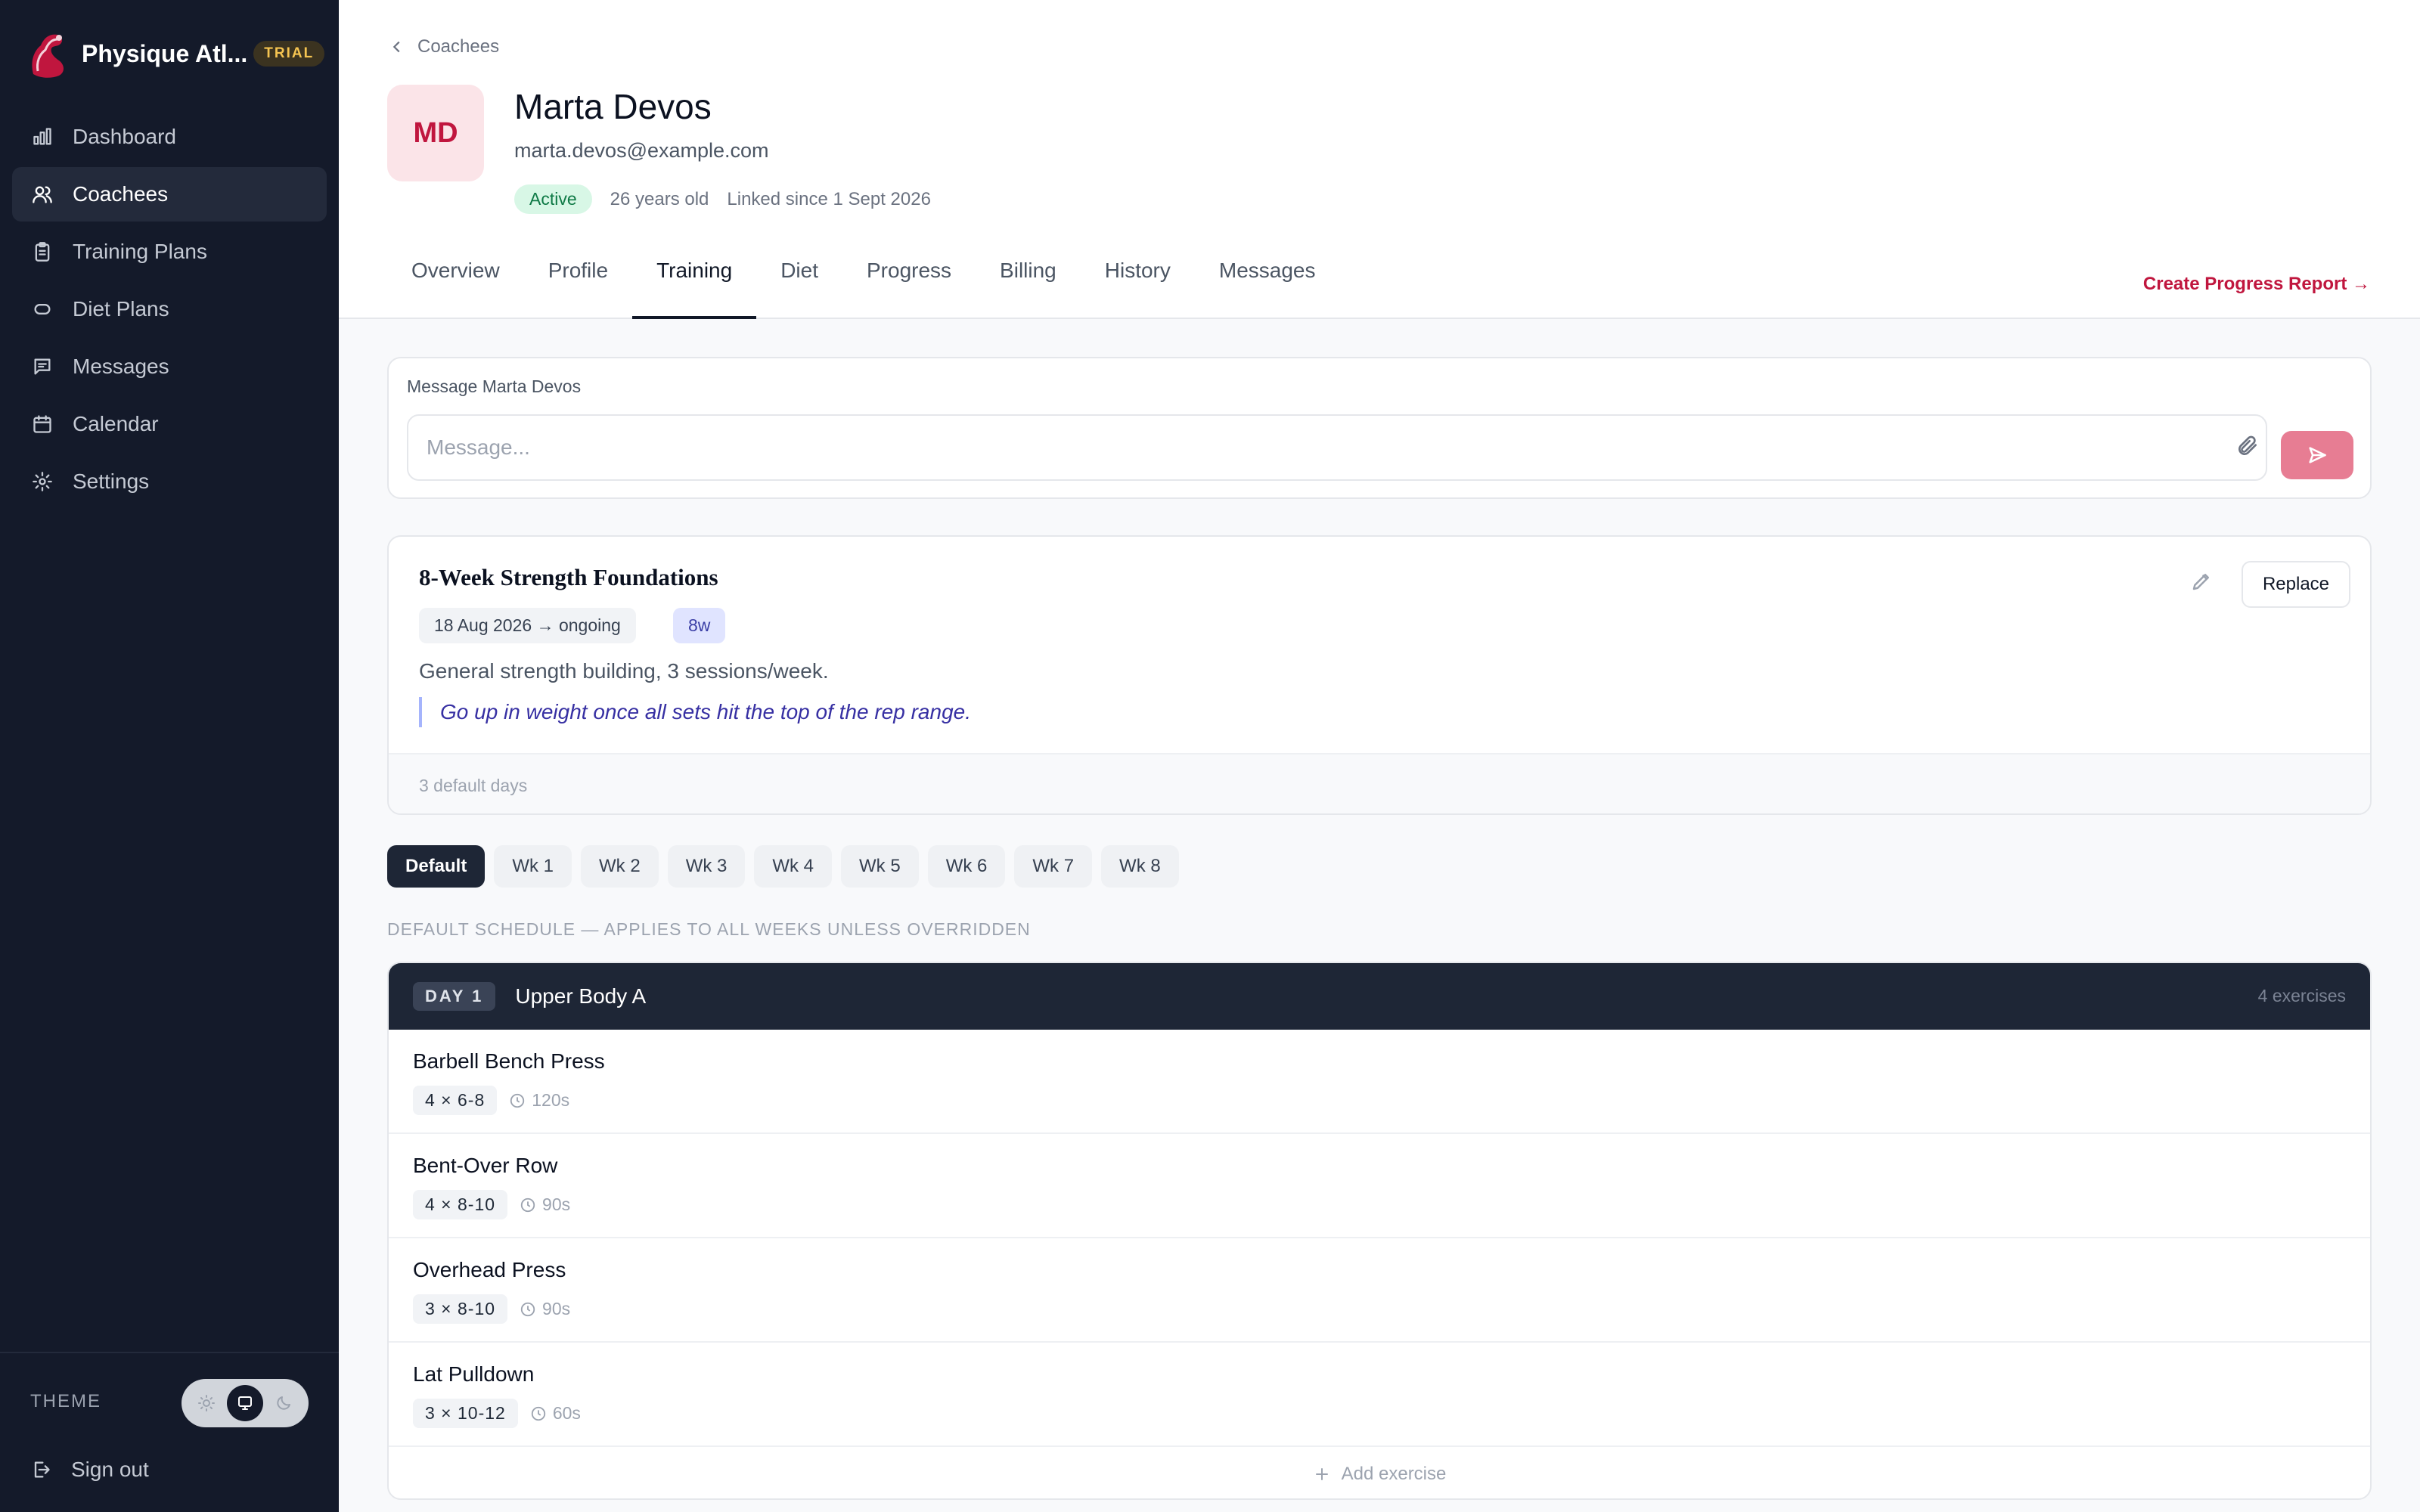 Image resolution: width=2420 pixels, height=1512 pixels. What do you see at coordinates (444, 46) in the screenshot?
I see `back-to-coachees-link: Coachees` at bounding box center [444, 46].